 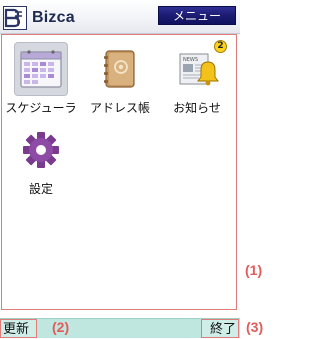 What do you see at coordinates (197, 77) in the screenshot?
I see `app-tile-news: NEWS 2 お知らせ` at bounding box center [197, 77].